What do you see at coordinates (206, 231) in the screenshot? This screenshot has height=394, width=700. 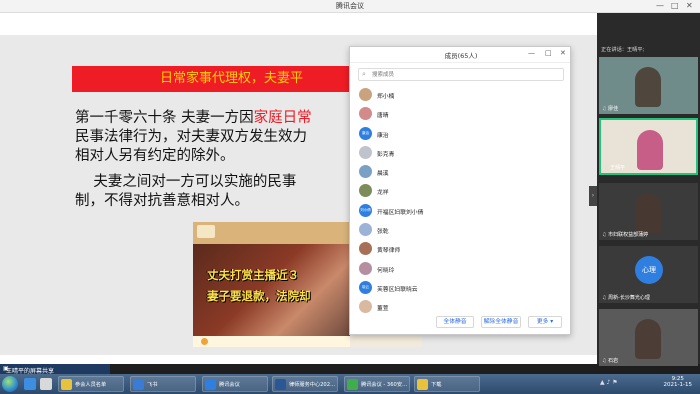 I see `channel-logo-icon` at bounding box center [206, 231].